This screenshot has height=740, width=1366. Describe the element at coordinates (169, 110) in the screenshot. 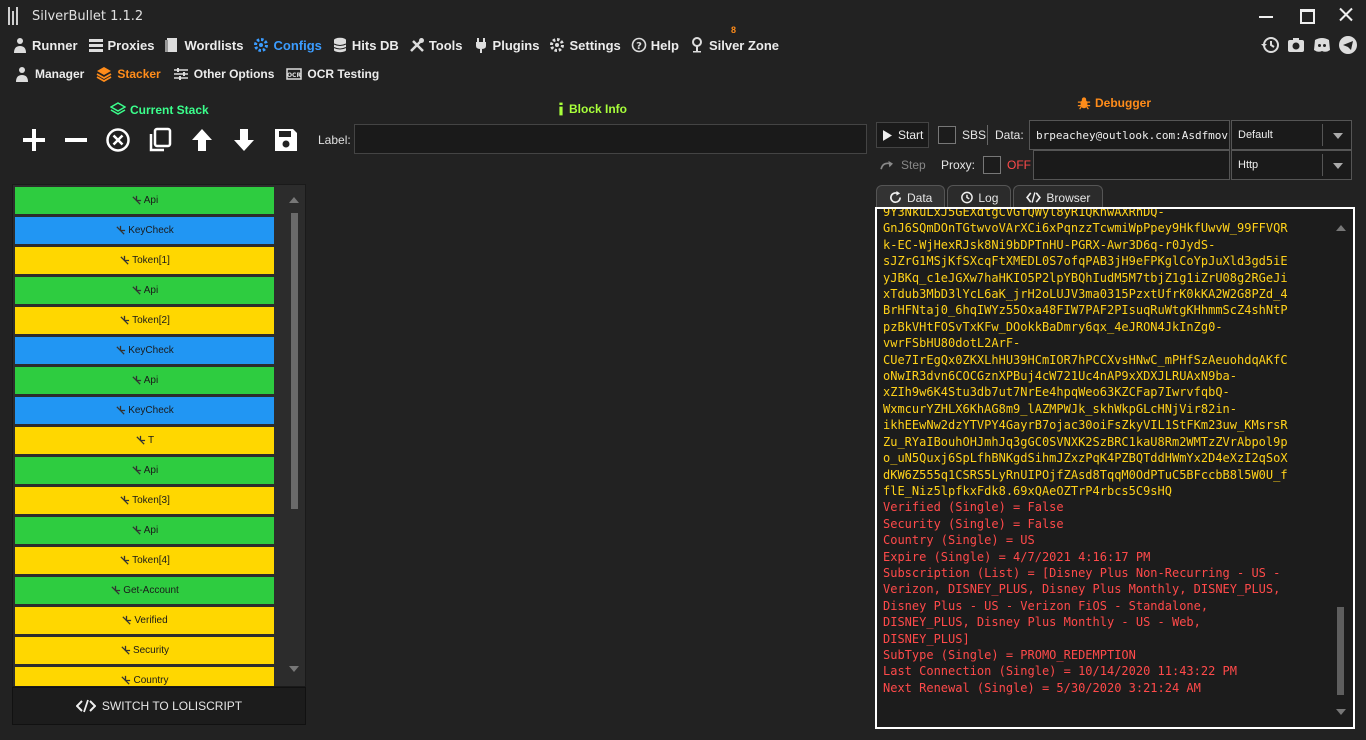

I see `section-title: Current Stack` at that location.